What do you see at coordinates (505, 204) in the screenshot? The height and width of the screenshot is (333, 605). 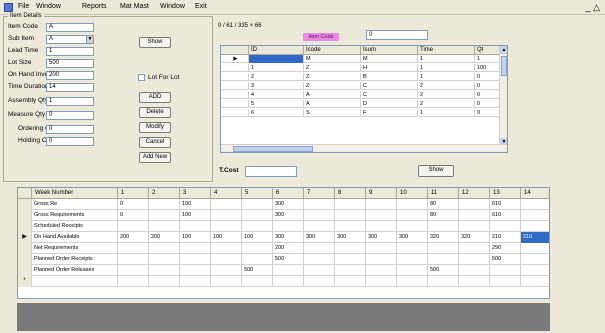 I see `table-cell: 610` at bounding box center [505, 204].